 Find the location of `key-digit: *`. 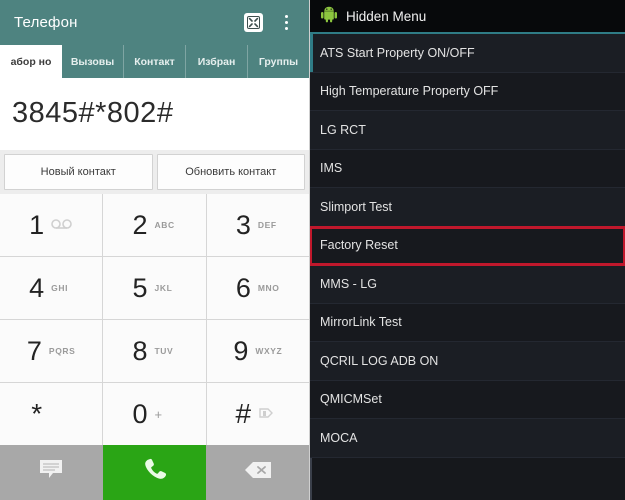

key-digit: * is located at coordinates (37, 413).